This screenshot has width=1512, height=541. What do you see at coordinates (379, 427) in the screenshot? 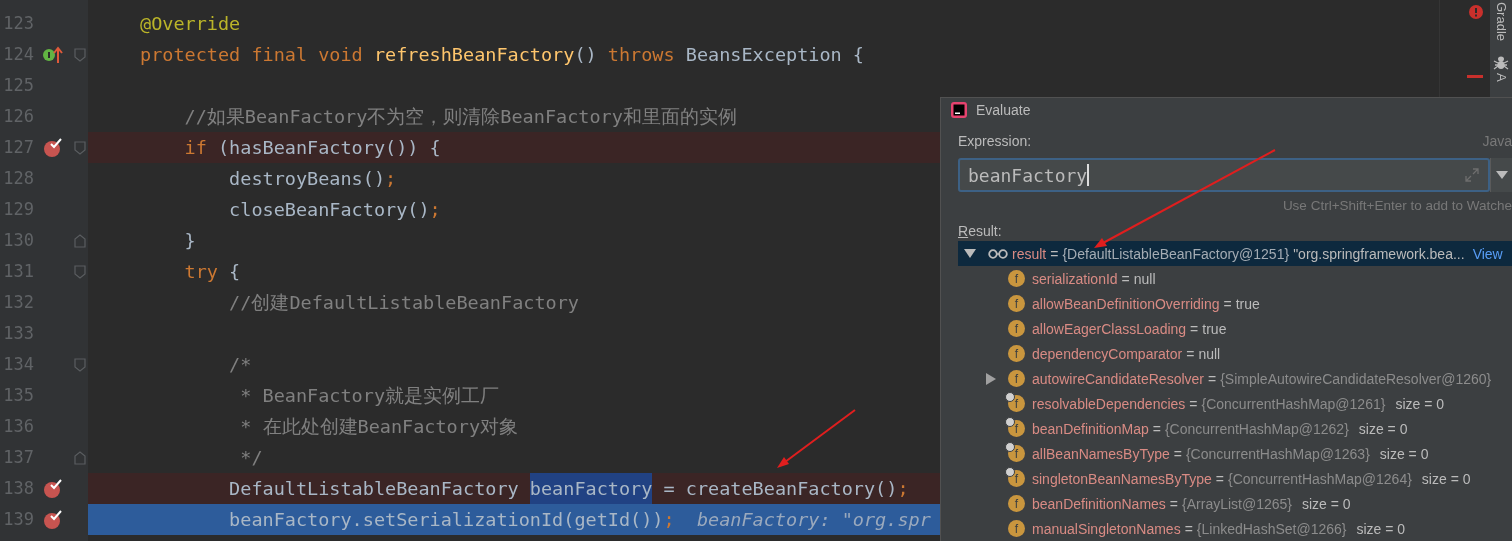
I see `code-text: * 在此处创建BeanFactory对象` at bounding box center [379, 427].